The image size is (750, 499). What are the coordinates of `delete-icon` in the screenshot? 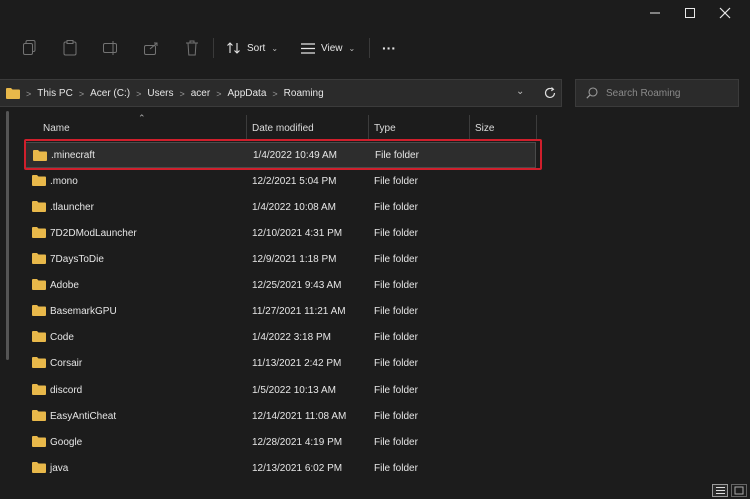 It's located at (192, 48).